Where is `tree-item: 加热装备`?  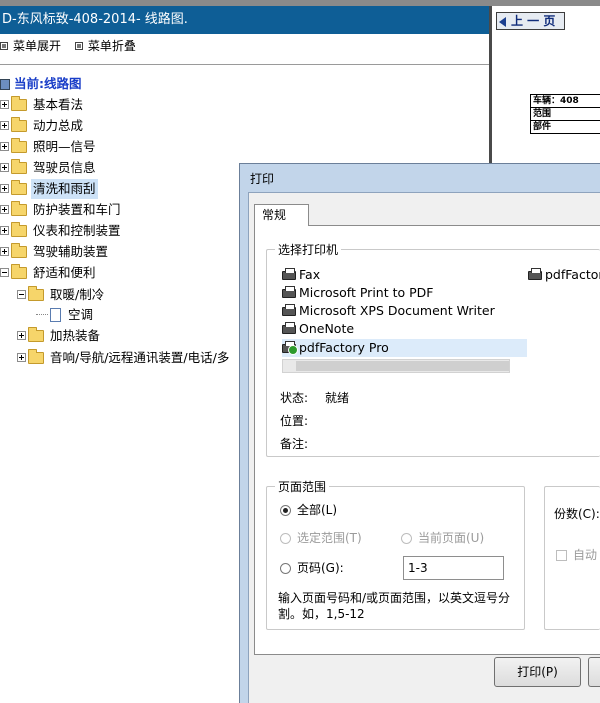
tree-item: 加热装备 is located at coordinates (59, 335).